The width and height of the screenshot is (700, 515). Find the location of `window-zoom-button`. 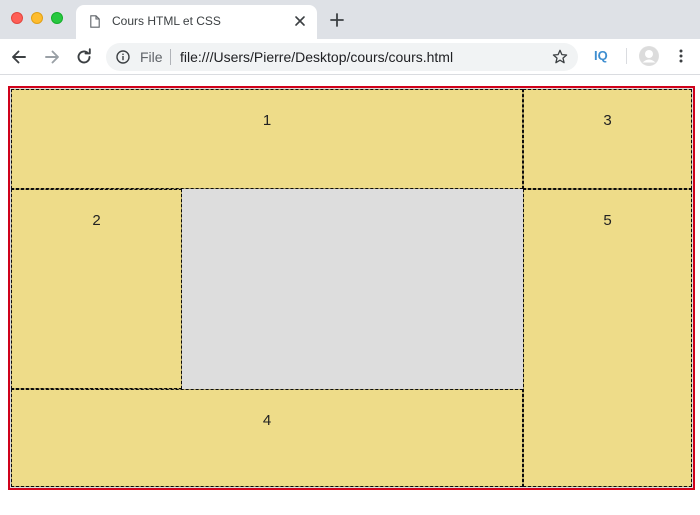

window-zoom-button is located at coordinates (57, 18).